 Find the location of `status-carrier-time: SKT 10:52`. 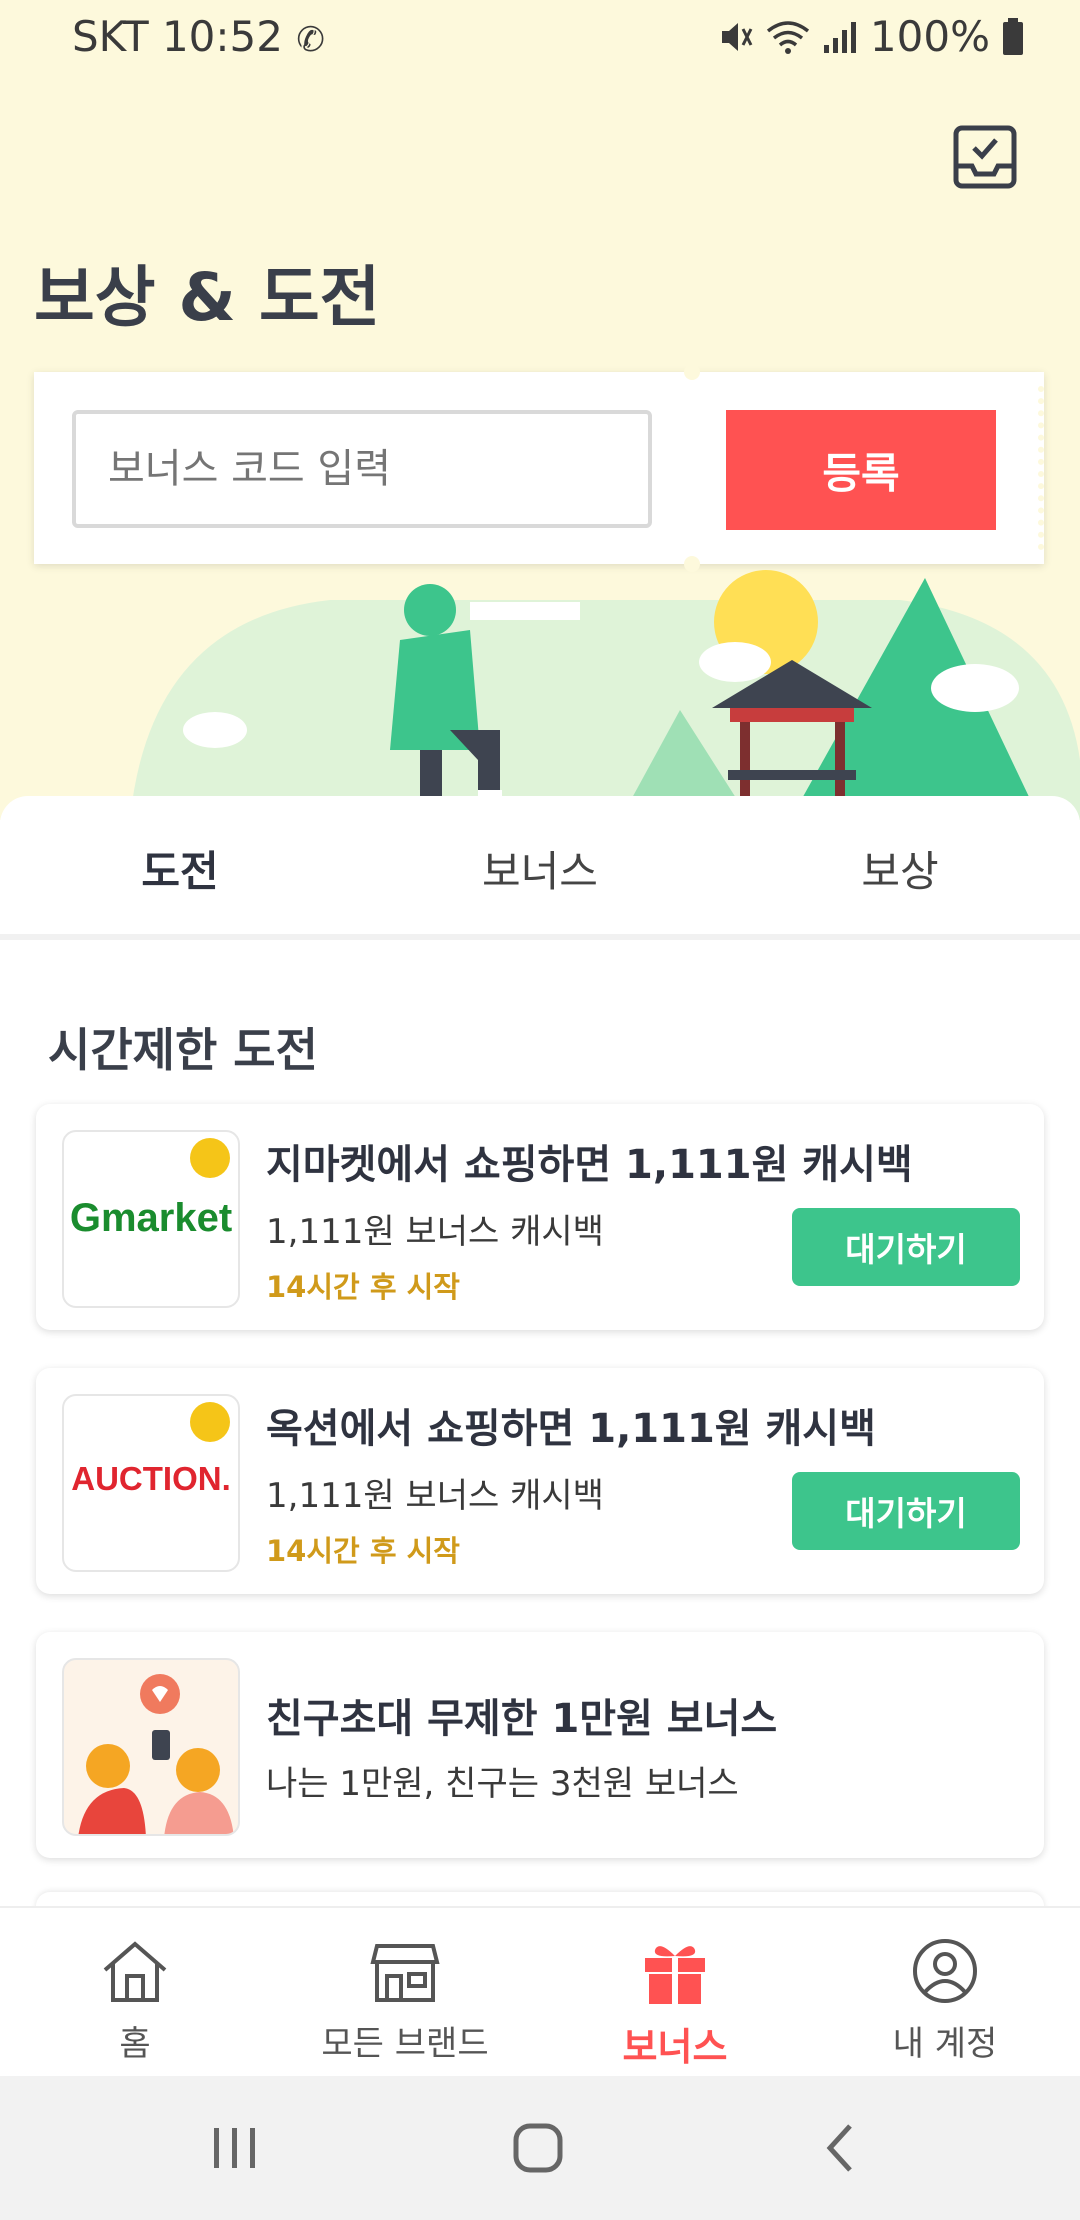

status-carrier-time: SKT 10:52 is located at coordinates (177, 36).